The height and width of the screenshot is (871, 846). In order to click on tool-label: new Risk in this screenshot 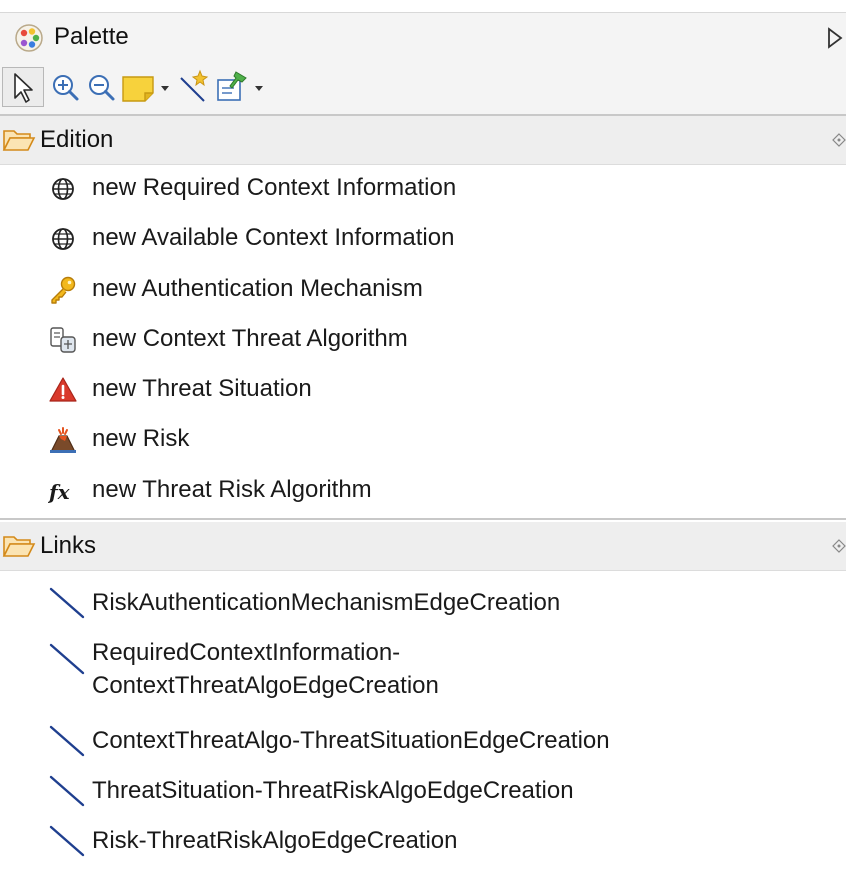, I will do `click(141, 438)`.